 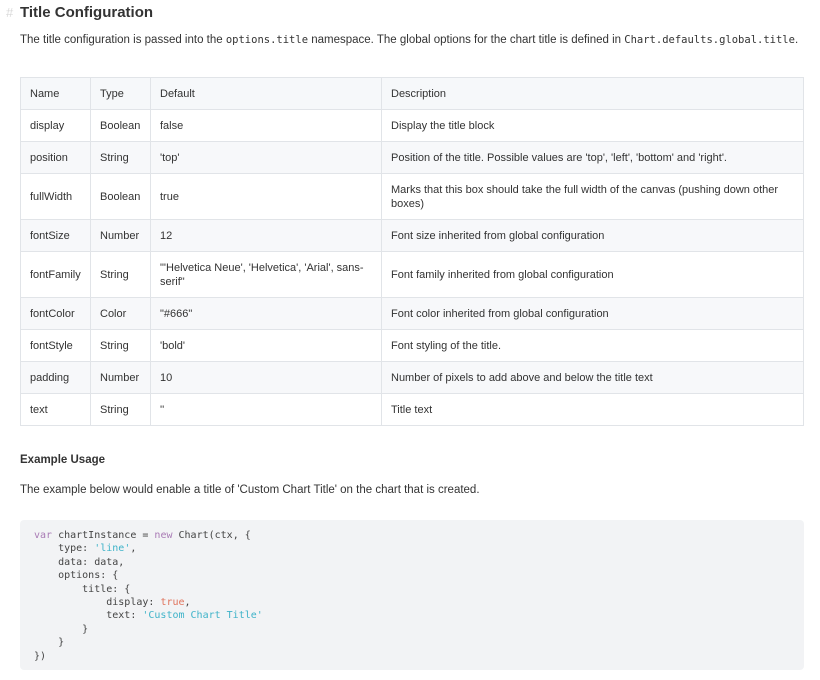 What do you see at coordinates (55, 313) in the screenshot?
I see `cell-name: fontColor` at bounding box center [55, 313].